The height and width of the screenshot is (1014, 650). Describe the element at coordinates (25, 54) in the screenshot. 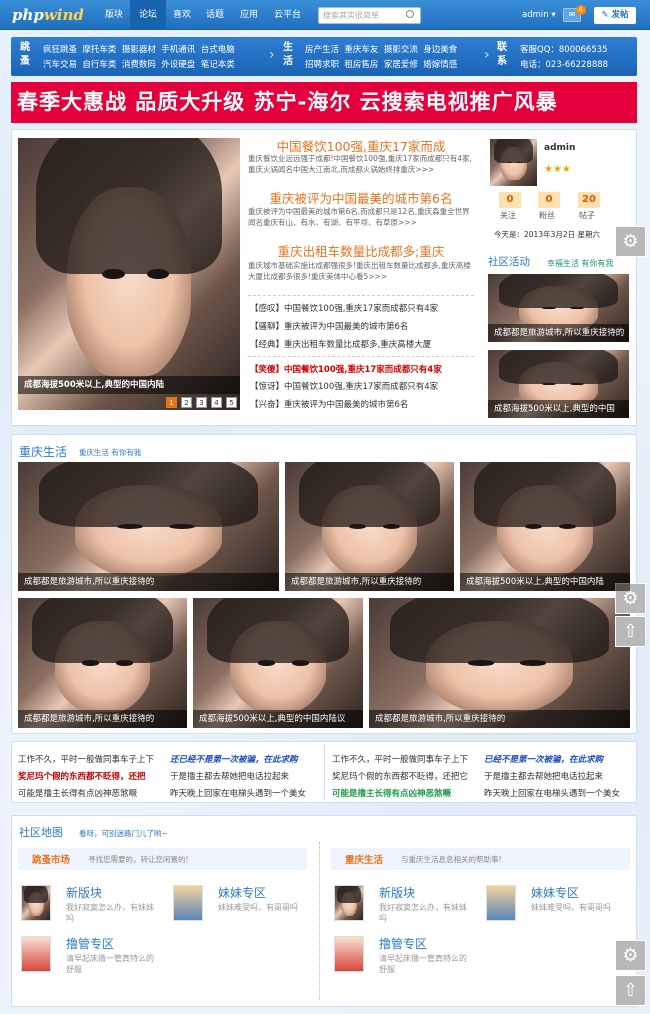

I see `category-group-flea: 跳蚤` at that location.